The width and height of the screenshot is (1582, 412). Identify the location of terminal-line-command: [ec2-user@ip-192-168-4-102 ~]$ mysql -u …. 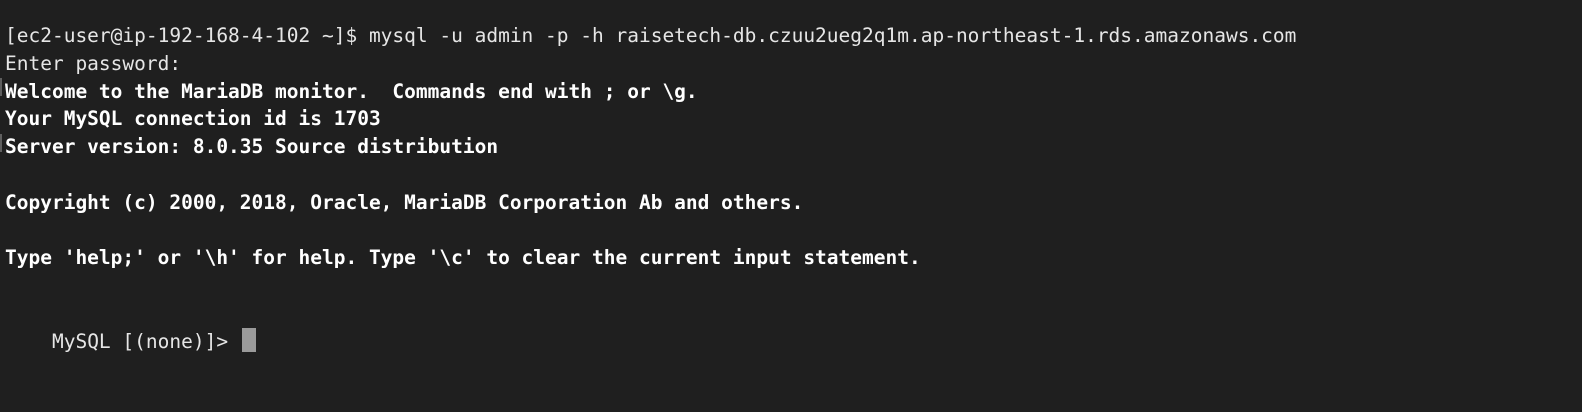
(651, 35).